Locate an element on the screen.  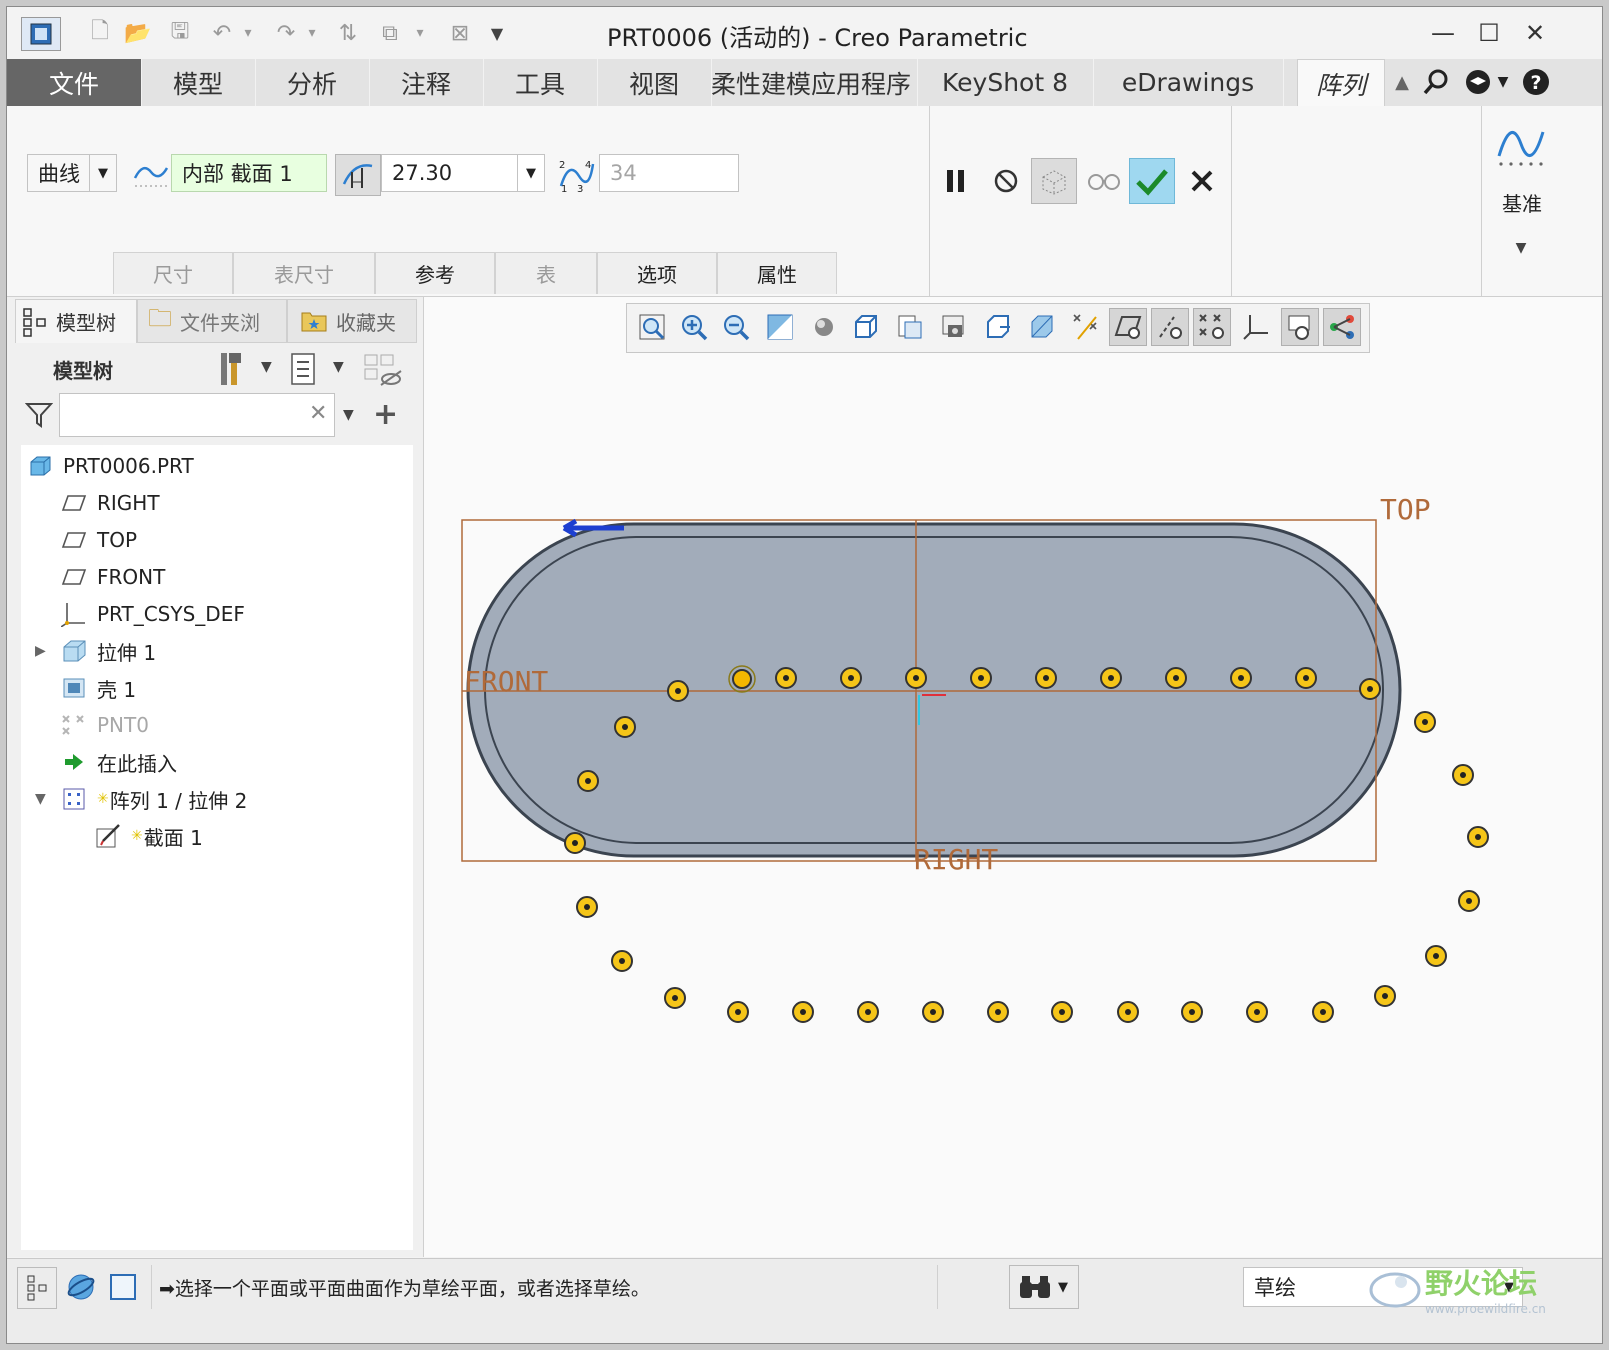
tab-favorites: 收藏夹 is located at coordinates (352, 321).